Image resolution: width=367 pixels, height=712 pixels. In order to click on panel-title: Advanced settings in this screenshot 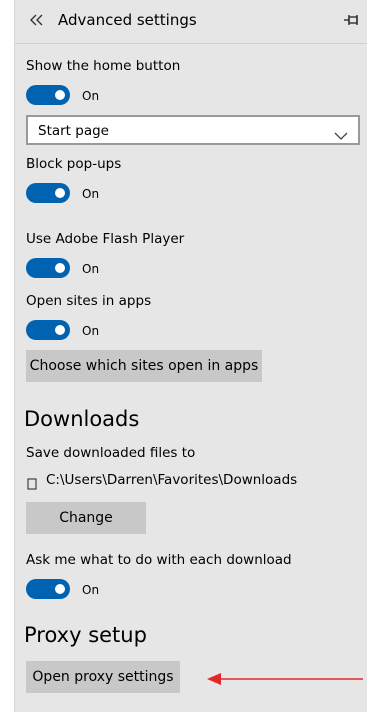, I will do `click(127, 20)`.